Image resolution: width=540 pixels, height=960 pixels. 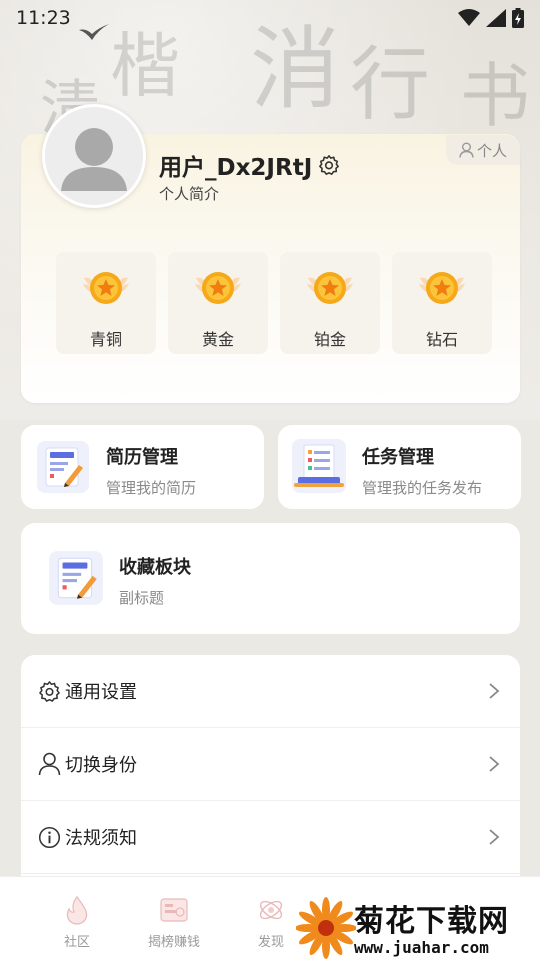 What do you see at coordinates (274, 303) in the screenshot?
I see `tier-list: 青铜 黄金 铂金 钻石` at bounding box center [274, 303].